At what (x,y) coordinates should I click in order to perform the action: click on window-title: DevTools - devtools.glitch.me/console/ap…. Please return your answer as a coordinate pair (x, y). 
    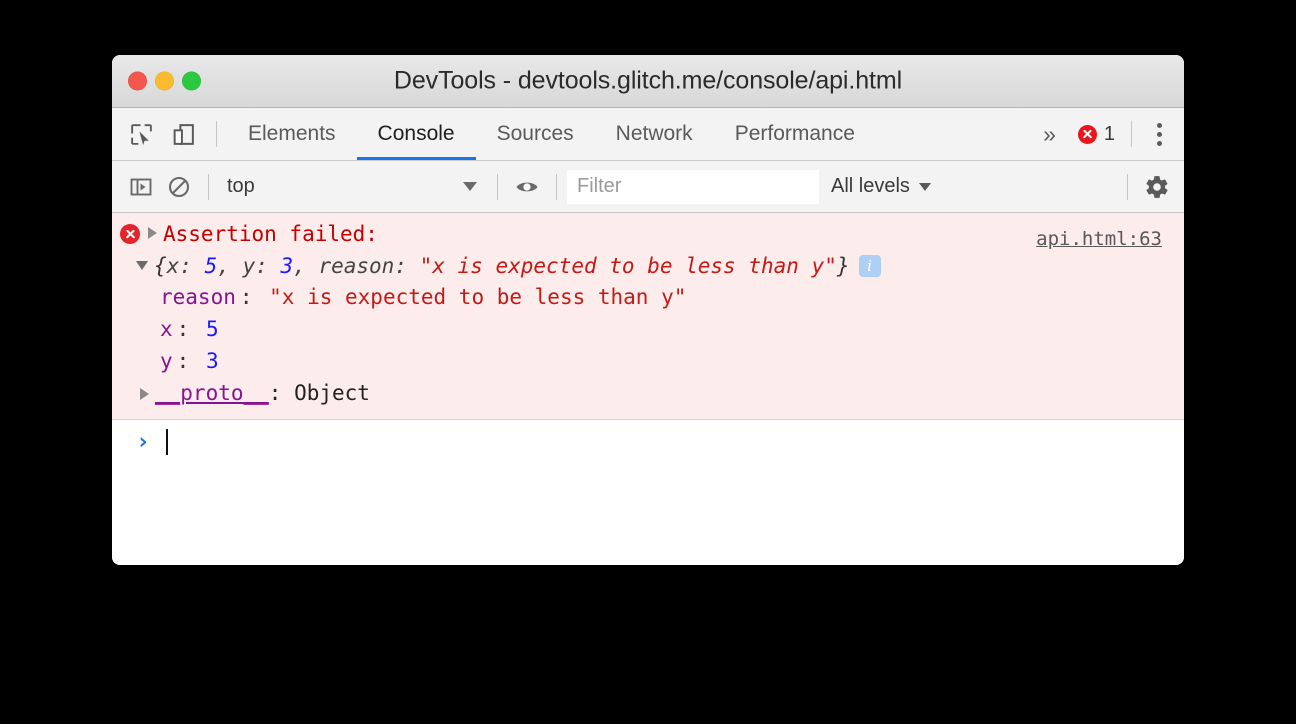
    Looking at the image, I should click on (648, 80).